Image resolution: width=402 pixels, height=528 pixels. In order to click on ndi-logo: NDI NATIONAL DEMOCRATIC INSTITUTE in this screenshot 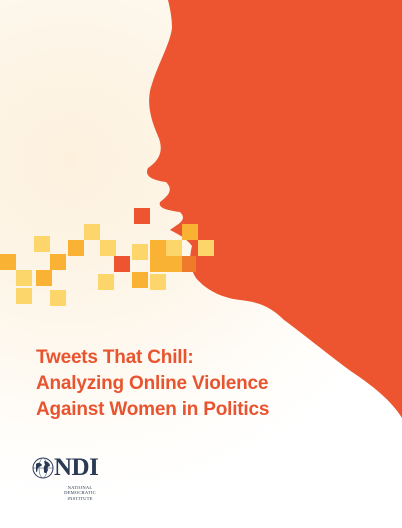, I will do `click(77, 480)`.